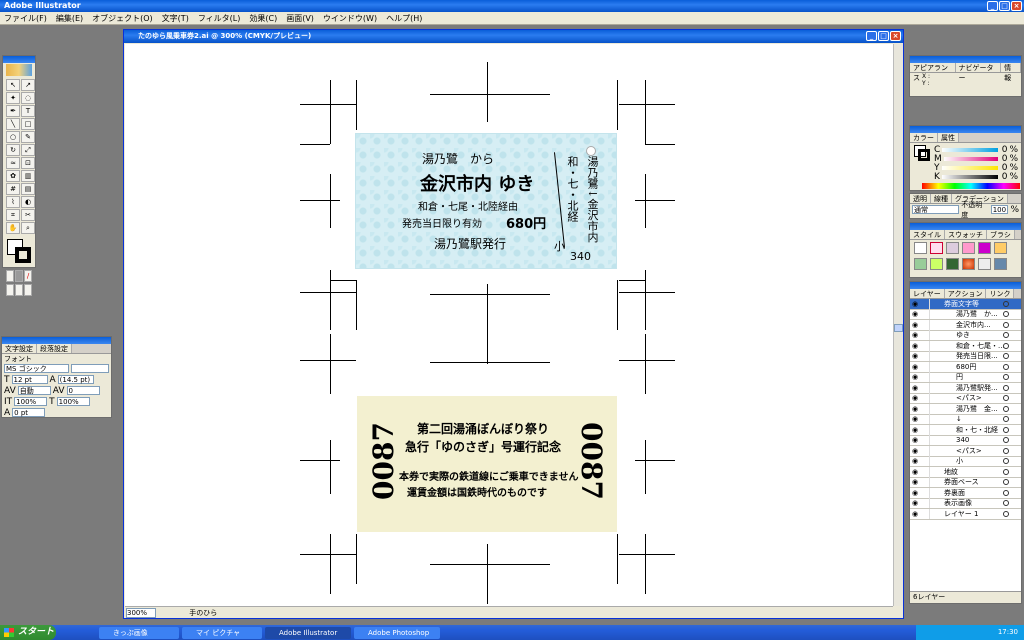 The width and height of the screenshot is (1024, 640). Describe the element at coordinates (219, 18) in the screenshot. I see `menu-filter: フィルタ(L)` at that location.